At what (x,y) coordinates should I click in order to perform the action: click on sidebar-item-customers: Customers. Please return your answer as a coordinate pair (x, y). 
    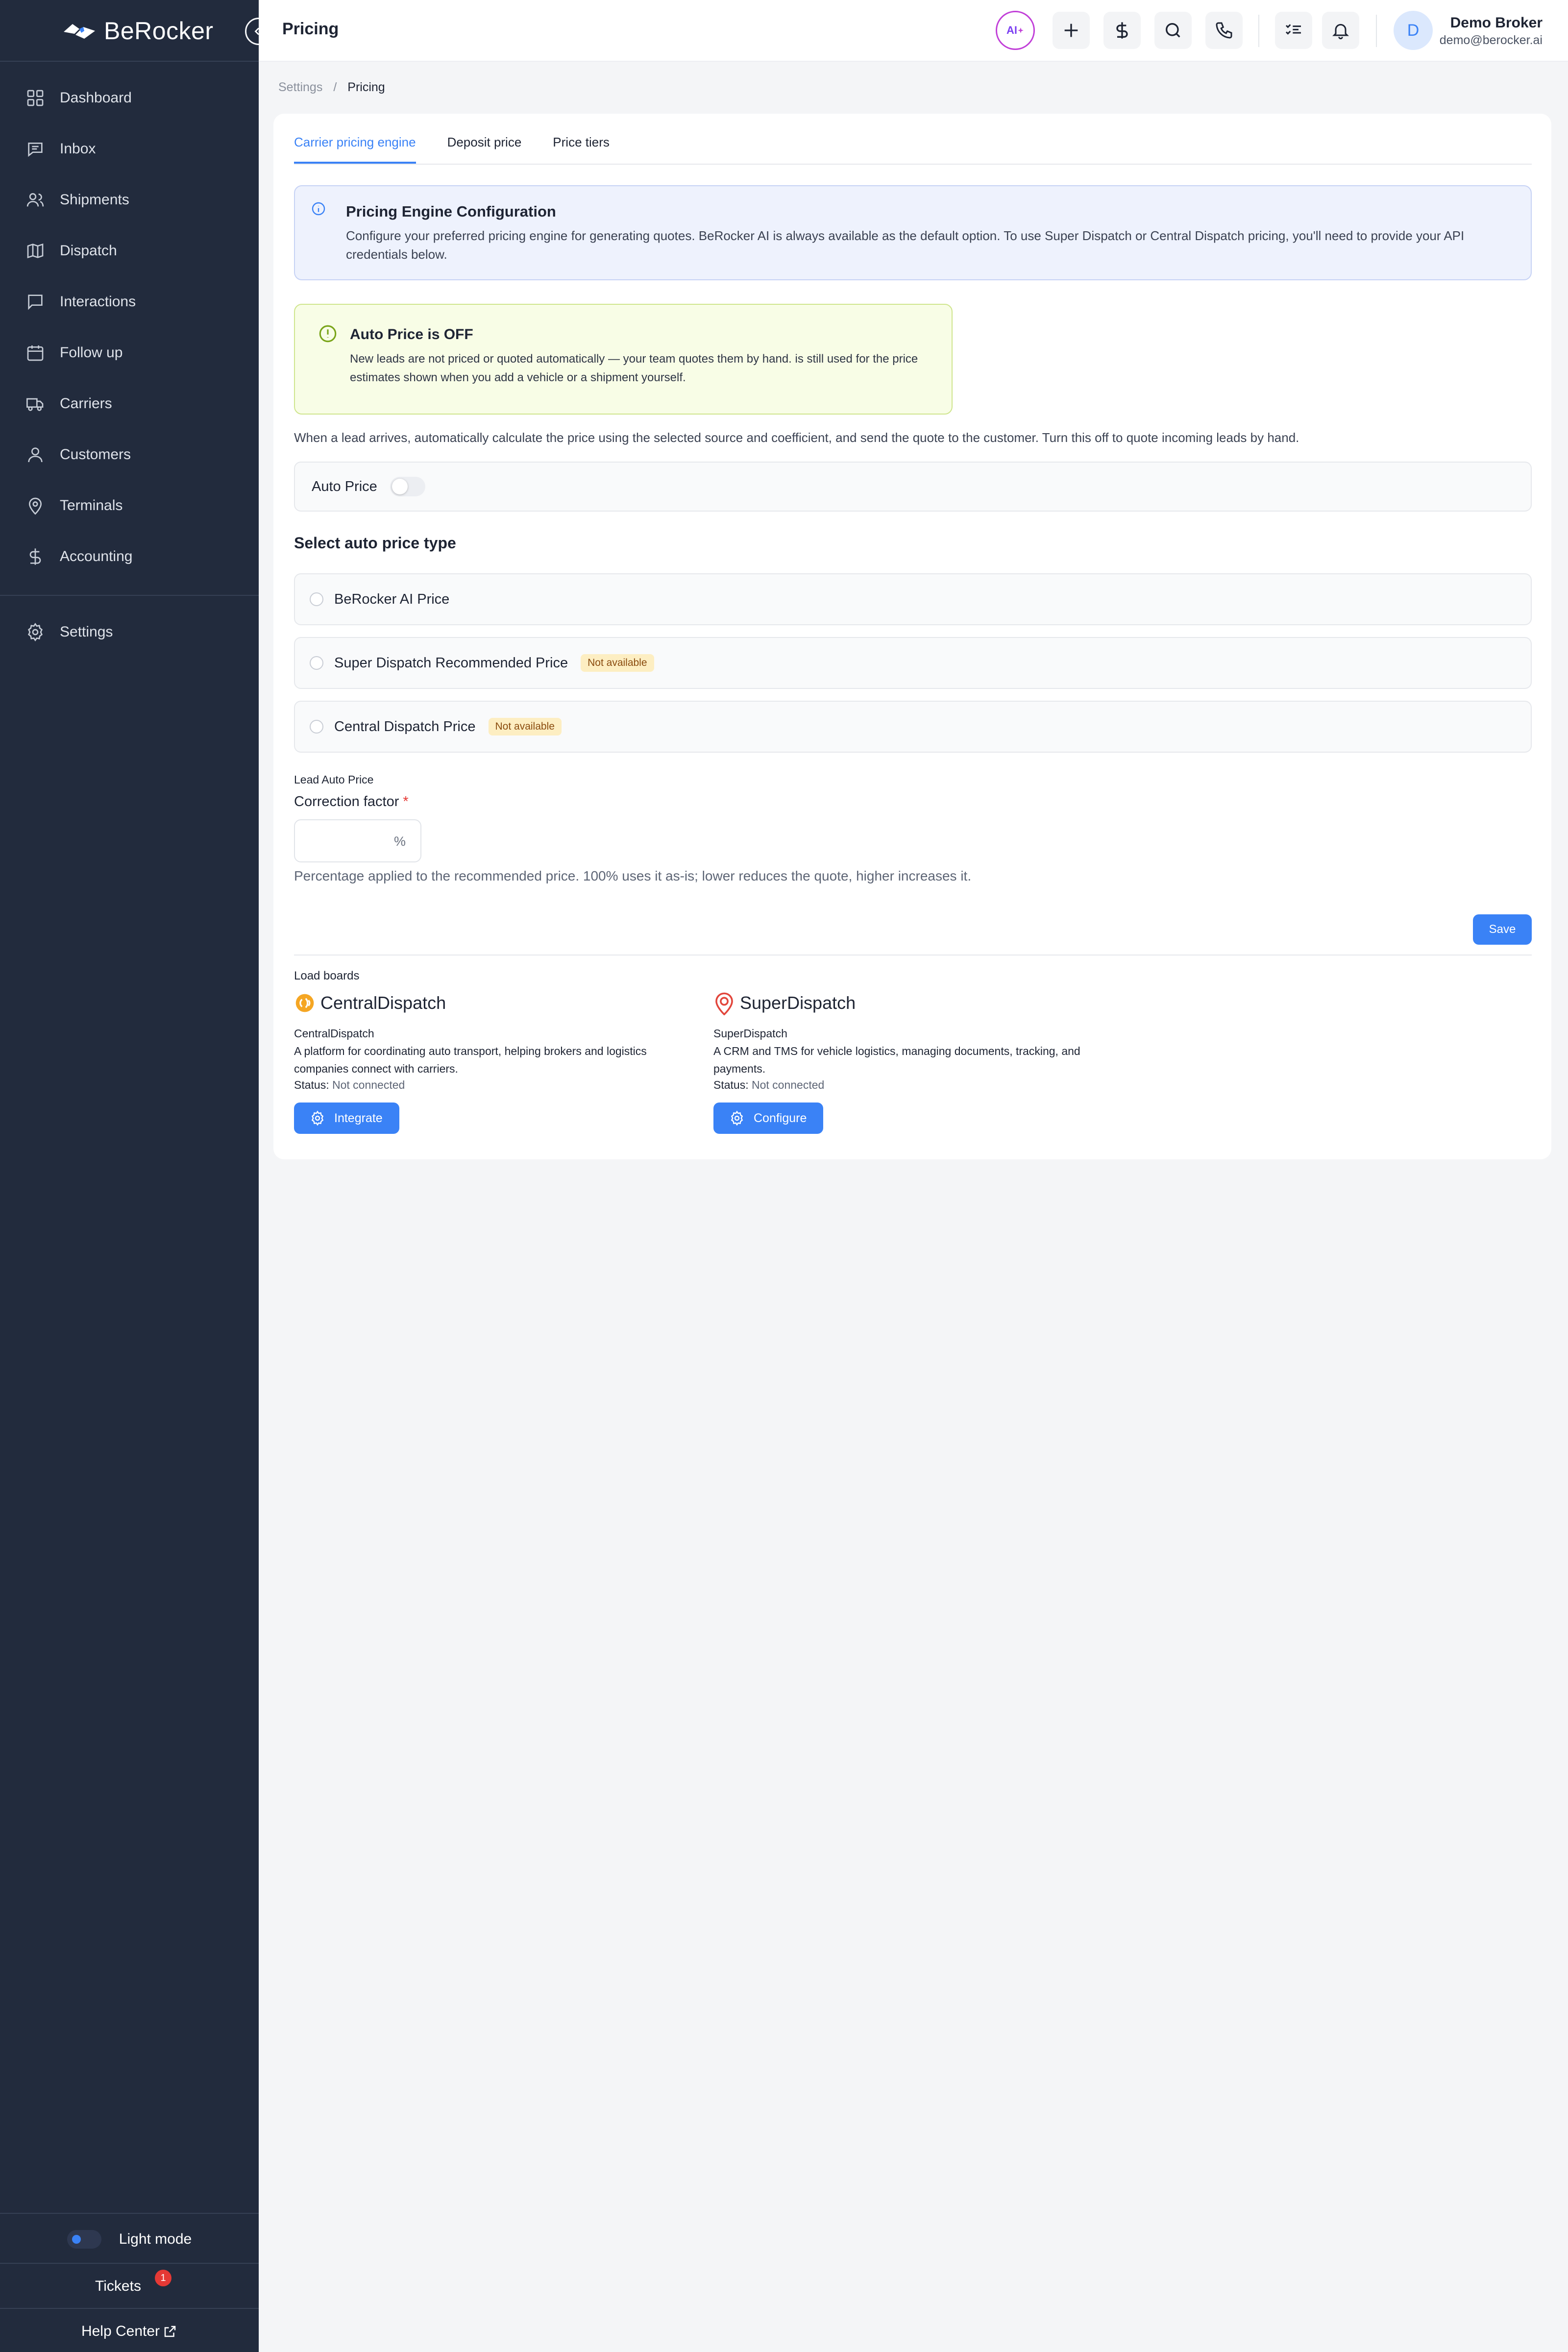
    Looking at the image, I should click on (129, 454).